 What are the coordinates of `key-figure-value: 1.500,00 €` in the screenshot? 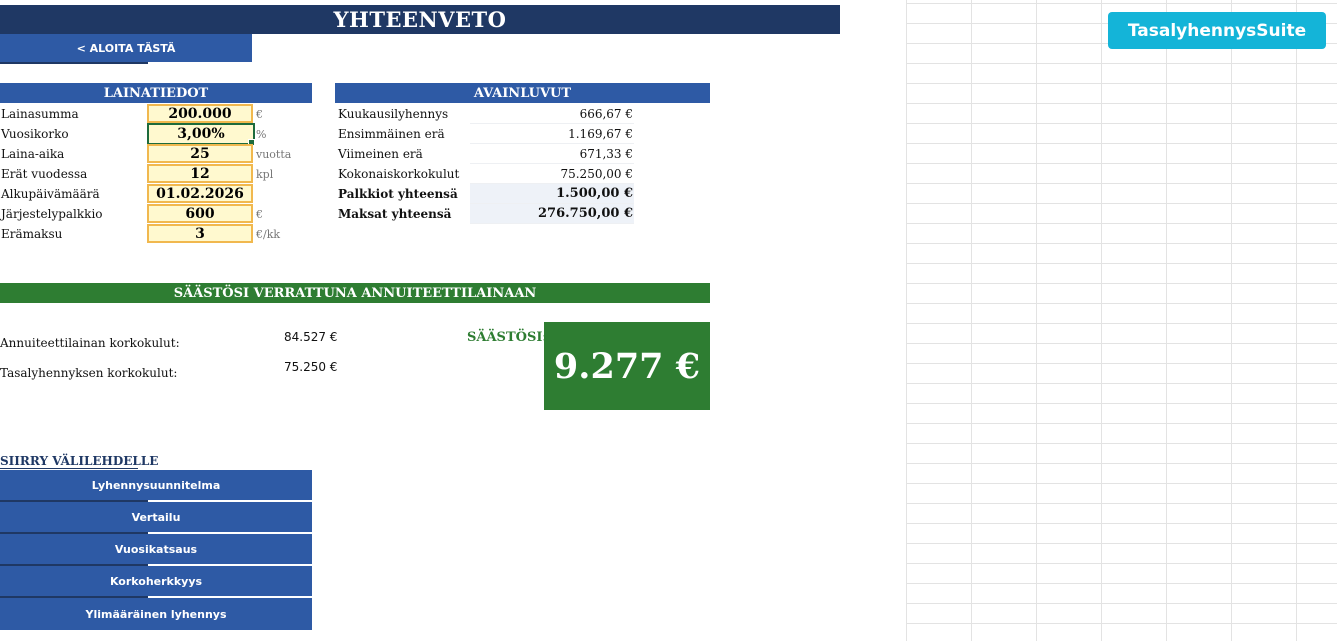 It's located at (552, 194).